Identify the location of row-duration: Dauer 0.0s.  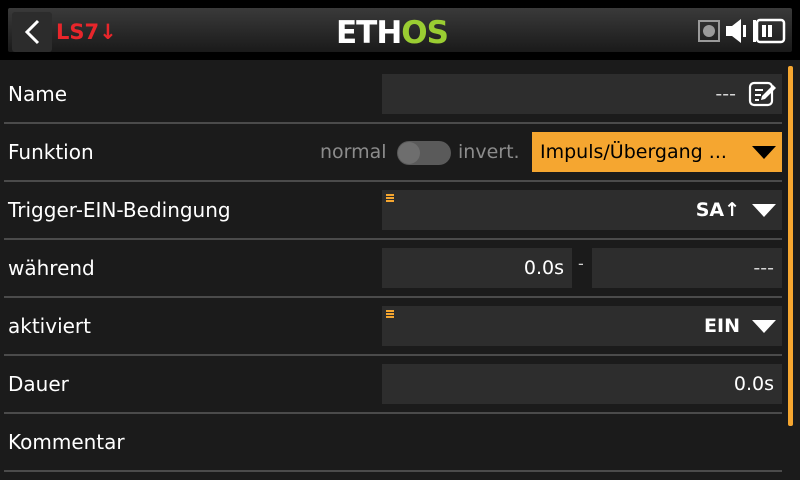
(391, 385).